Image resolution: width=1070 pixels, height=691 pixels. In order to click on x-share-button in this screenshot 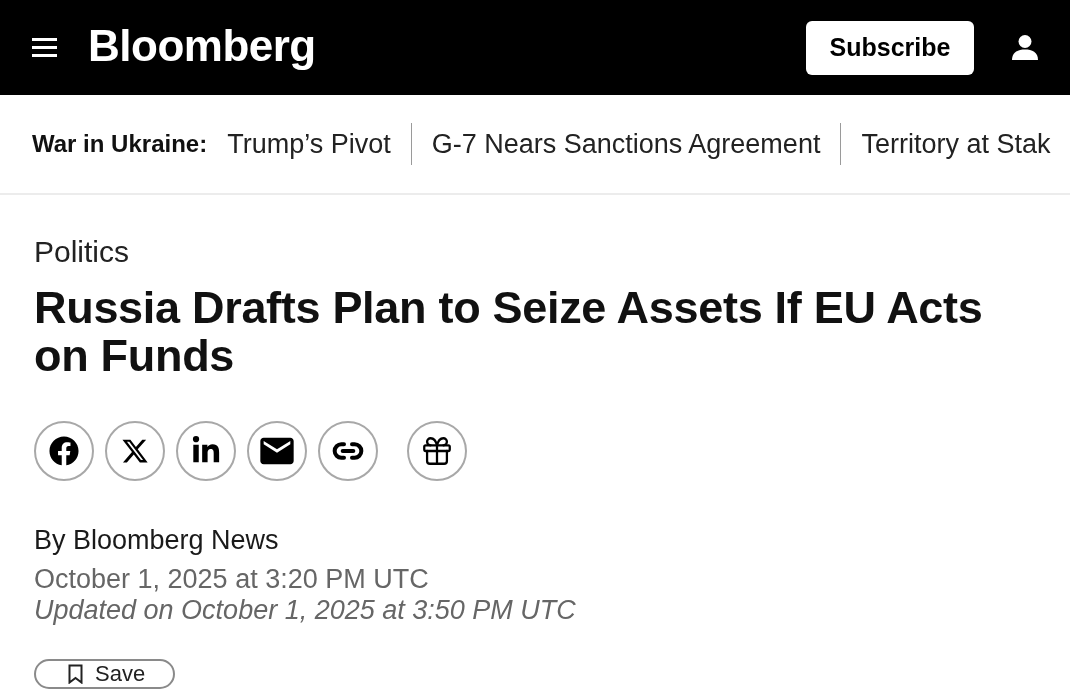, I will do `click(135, 451)`.